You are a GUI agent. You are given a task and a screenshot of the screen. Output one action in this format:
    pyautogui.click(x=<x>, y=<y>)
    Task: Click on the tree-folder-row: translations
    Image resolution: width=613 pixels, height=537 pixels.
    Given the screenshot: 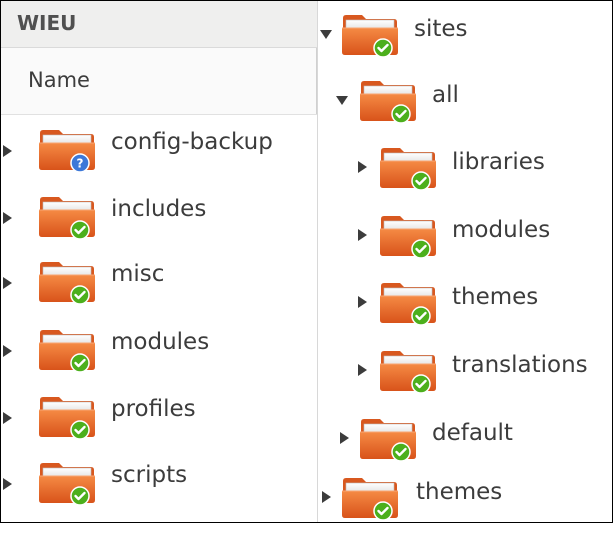 What is the action you would take?
    pyautogui.click(x=306, y=380)
    